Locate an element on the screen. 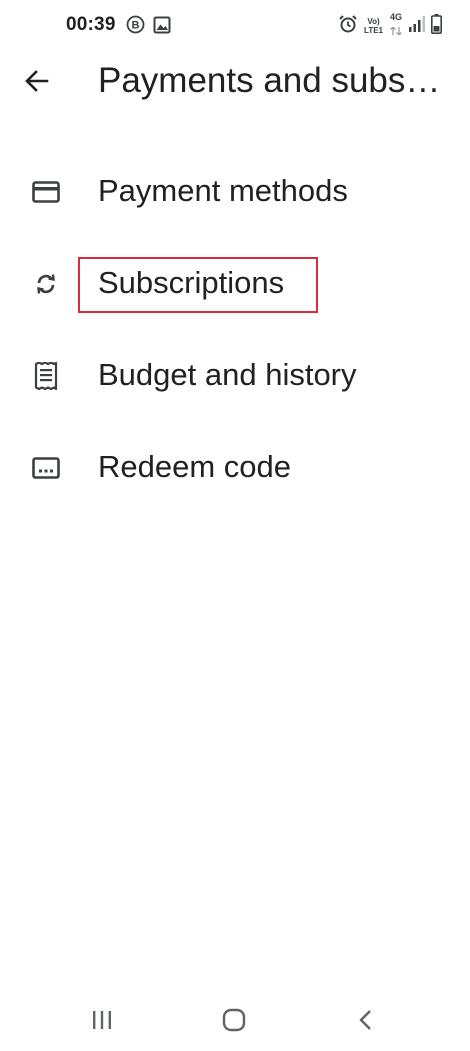 This screenshot has height=1051, width=470. system-nav-bar is located at coordinates (235, 1020).